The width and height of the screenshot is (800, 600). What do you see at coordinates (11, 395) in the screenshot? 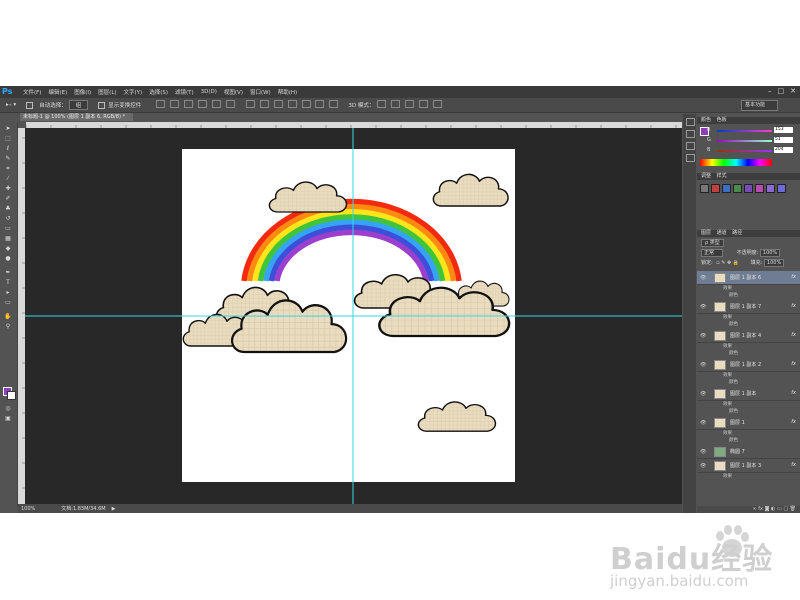
I see `background-color-swatch` at bounding box center [11, 395].